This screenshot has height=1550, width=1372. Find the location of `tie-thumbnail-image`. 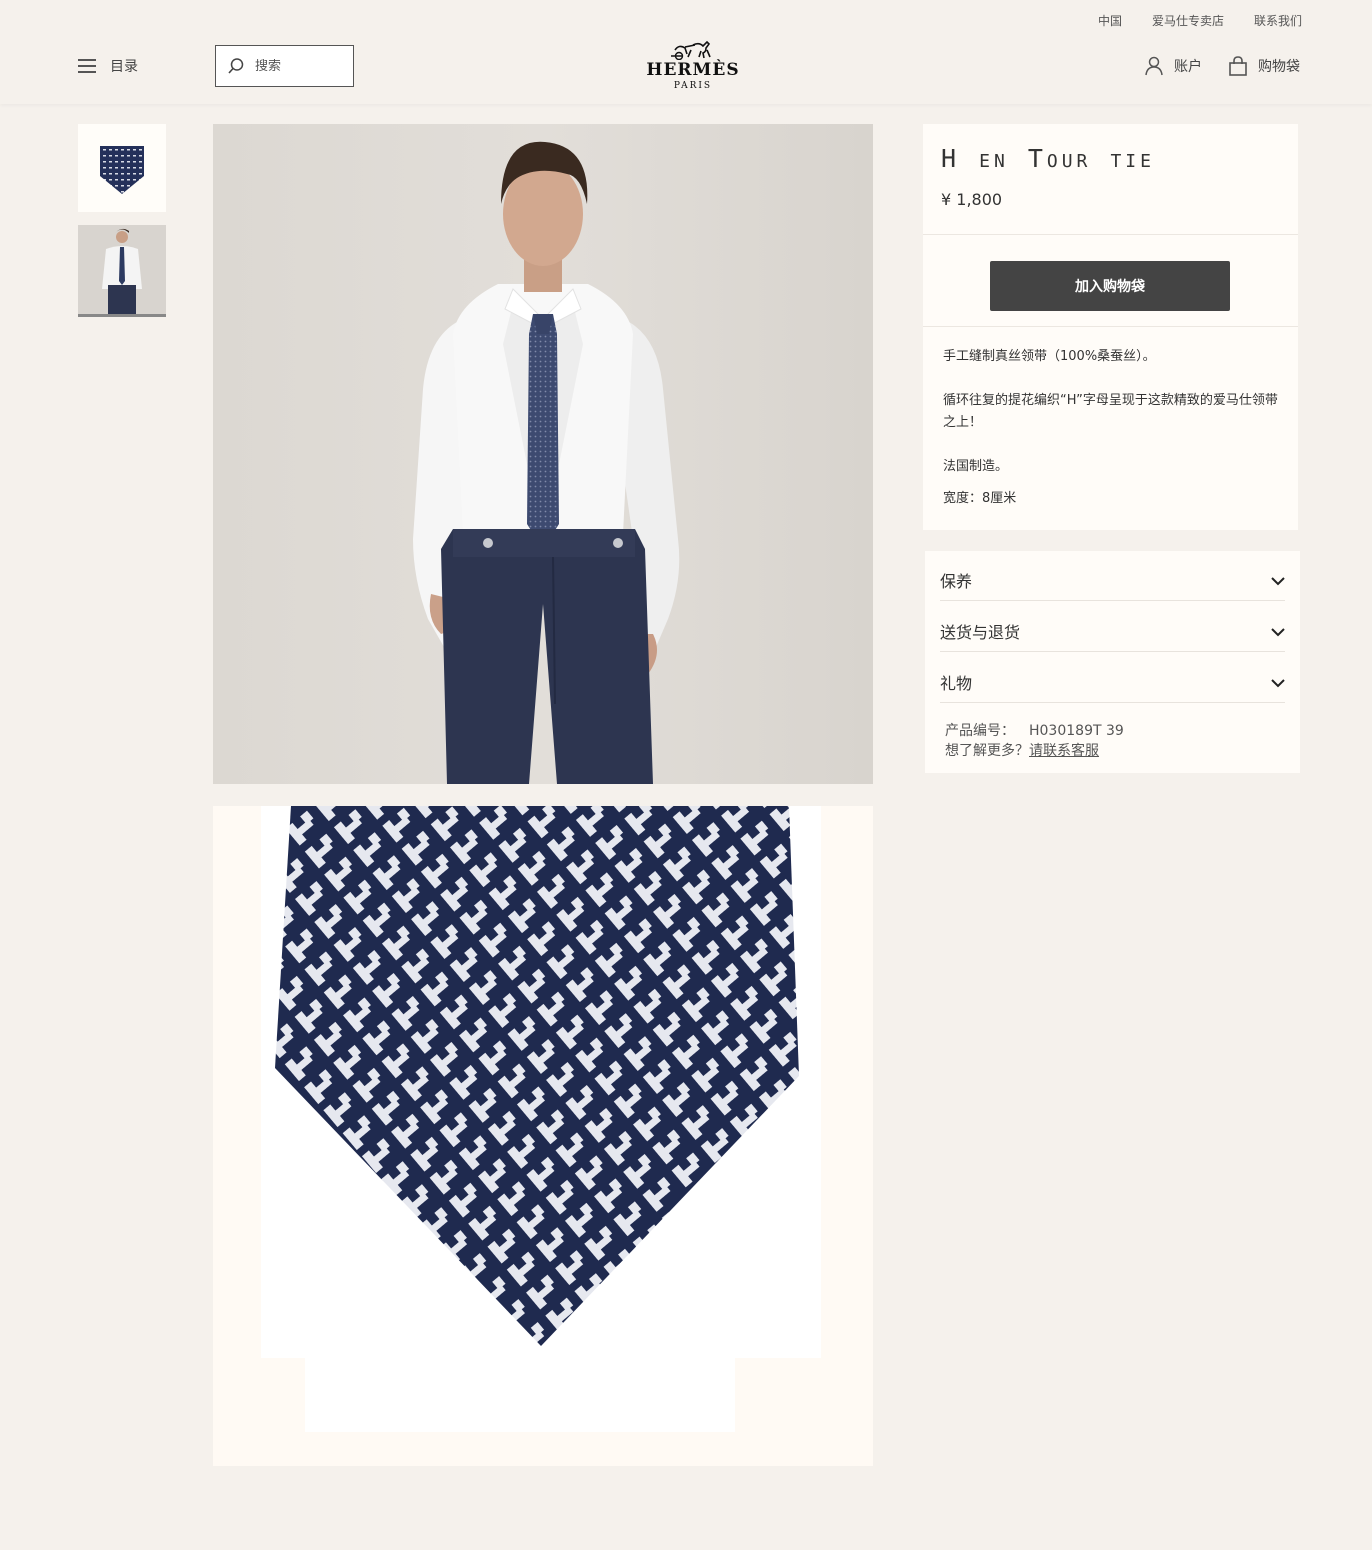

tie-thumbnail-image is located at coordinates (122, 170).